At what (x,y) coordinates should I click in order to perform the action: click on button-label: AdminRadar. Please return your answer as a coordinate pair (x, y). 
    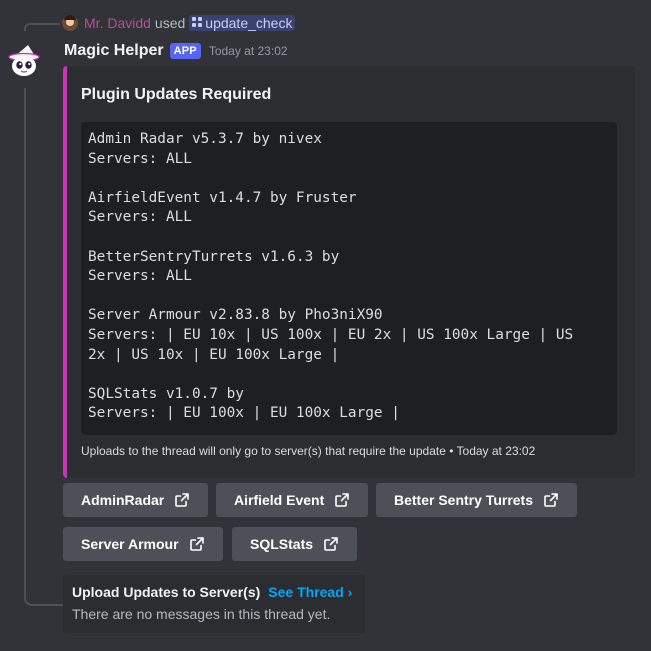
    Looking at the image, I should click on (123, 500).